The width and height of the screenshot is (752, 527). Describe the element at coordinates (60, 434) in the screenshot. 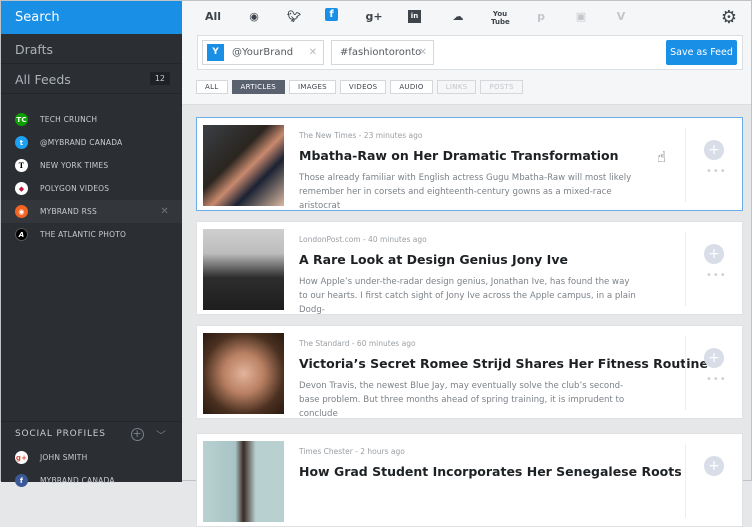

I see `social-profiles-title: SOCIAL PROFILES` at that location.